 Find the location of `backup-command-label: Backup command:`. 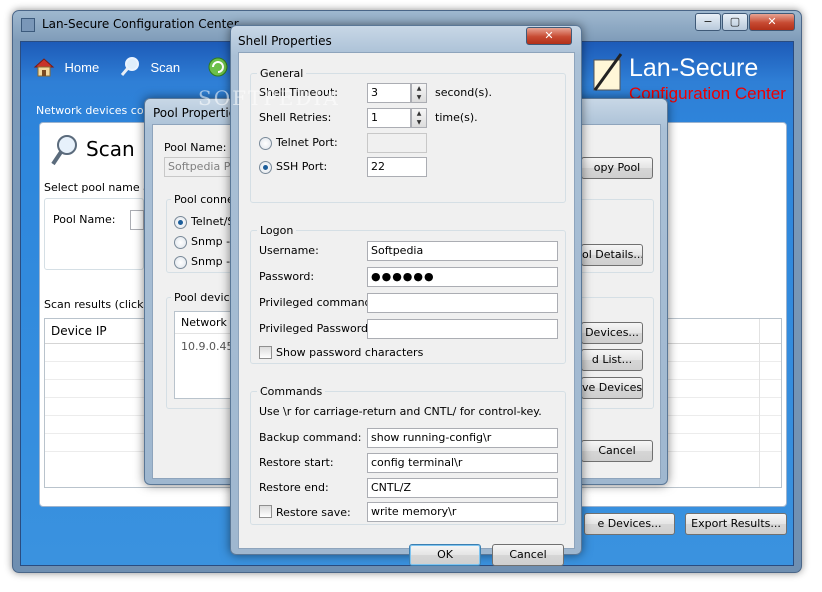

backup-command-label: Backup command: is located at coordinates (310, 437).